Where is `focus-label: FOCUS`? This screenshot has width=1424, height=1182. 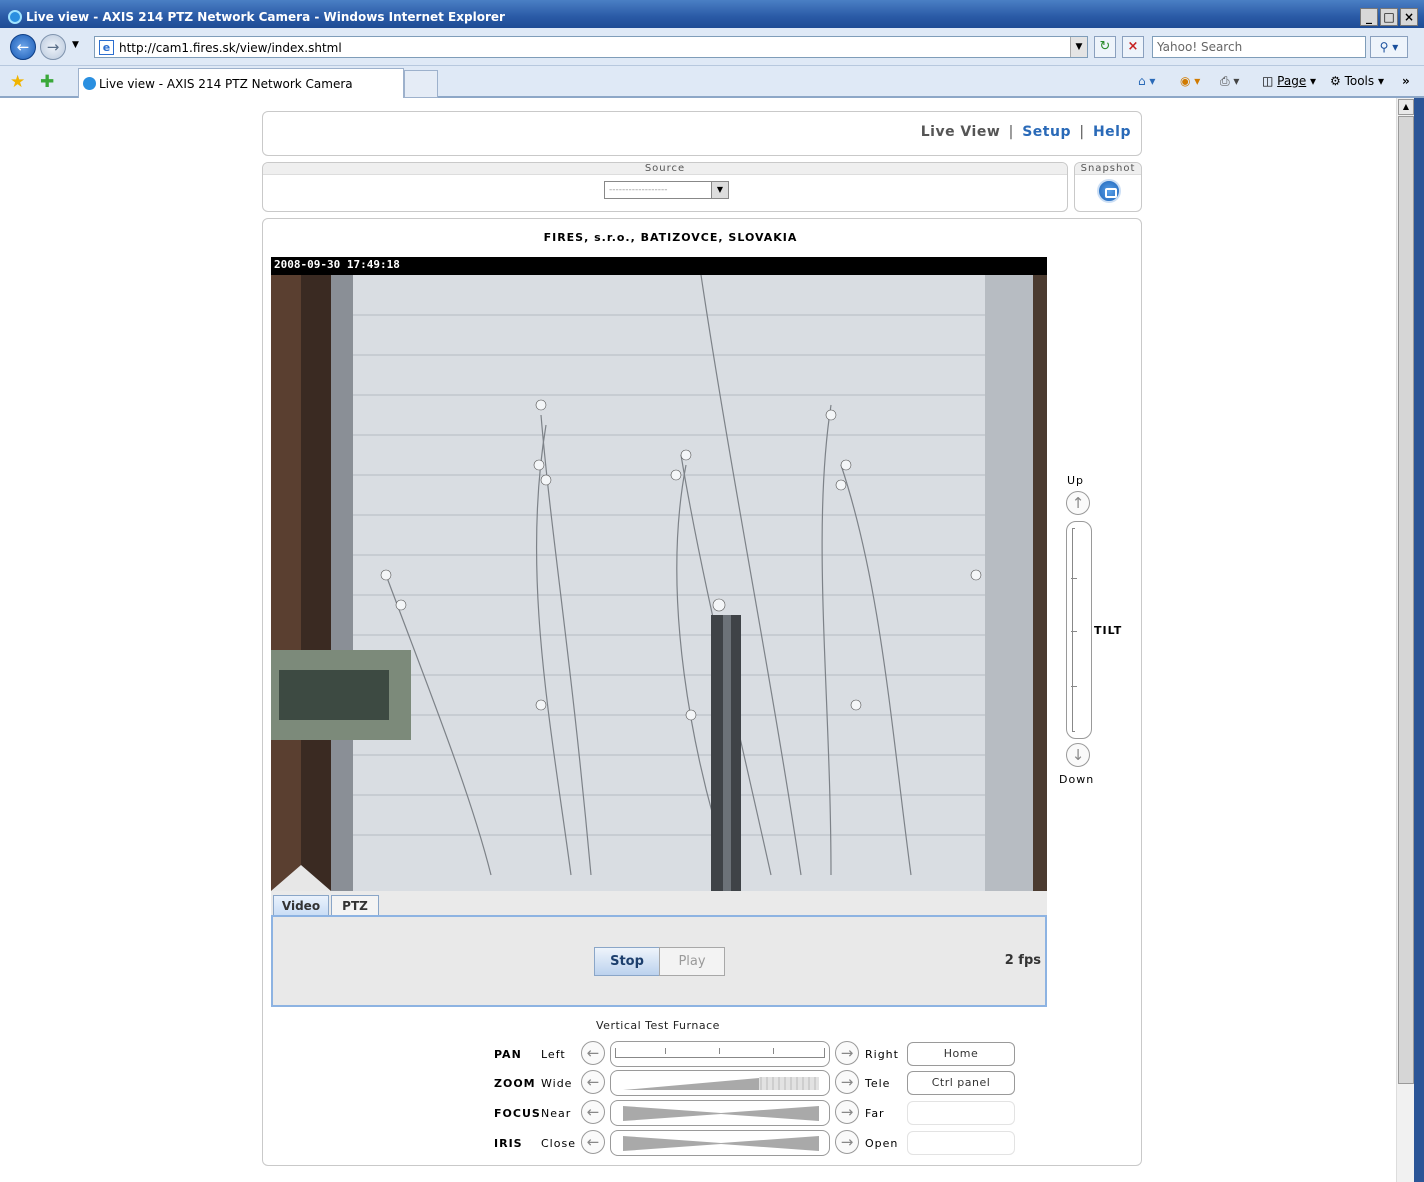 focus-label: FOCUS is located at coordinates (517, 1113).